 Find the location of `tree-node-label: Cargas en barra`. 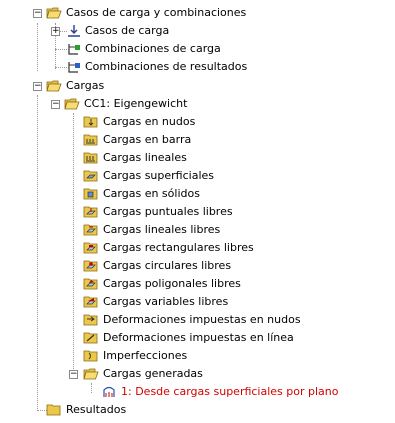

tree-node-label: Cargas en barra is located at coordinates (147, 139).